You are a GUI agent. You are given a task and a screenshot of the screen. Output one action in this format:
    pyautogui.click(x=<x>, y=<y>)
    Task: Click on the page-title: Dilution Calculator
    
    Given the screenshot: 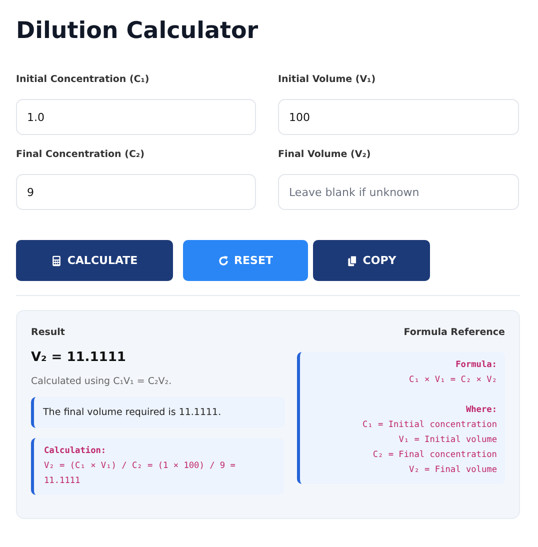 What is the action you would take?
    pyautogui.click(x=138, y=31)
    